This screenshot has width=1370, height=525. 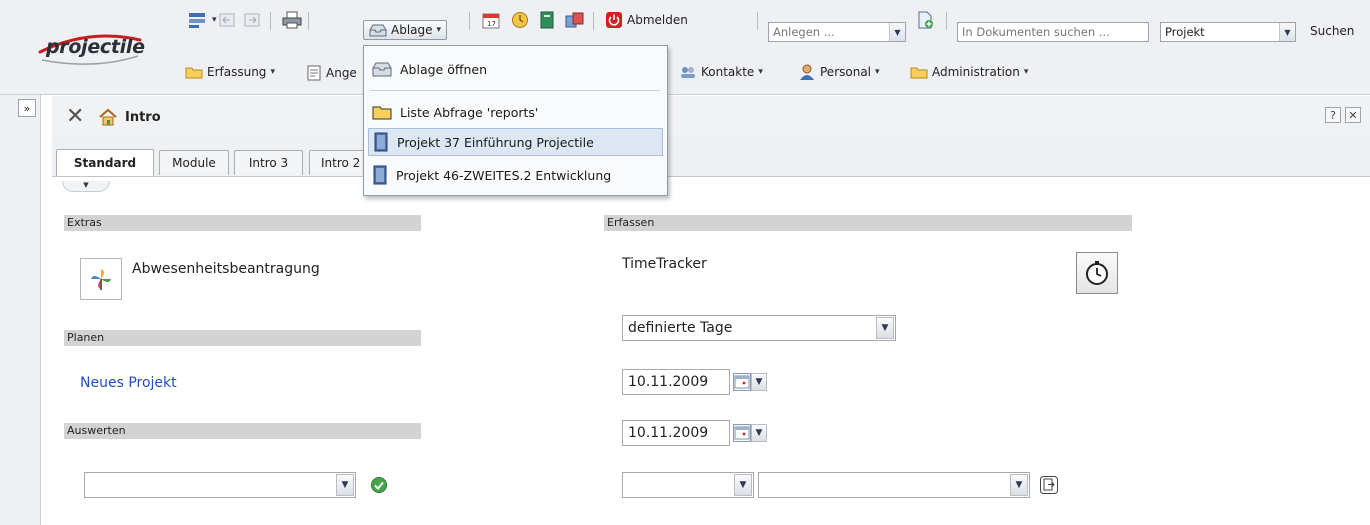 I want to click on menu-item-projekt-37: Projekt 37 Einführung Projectile, so click(x=515, y=142).